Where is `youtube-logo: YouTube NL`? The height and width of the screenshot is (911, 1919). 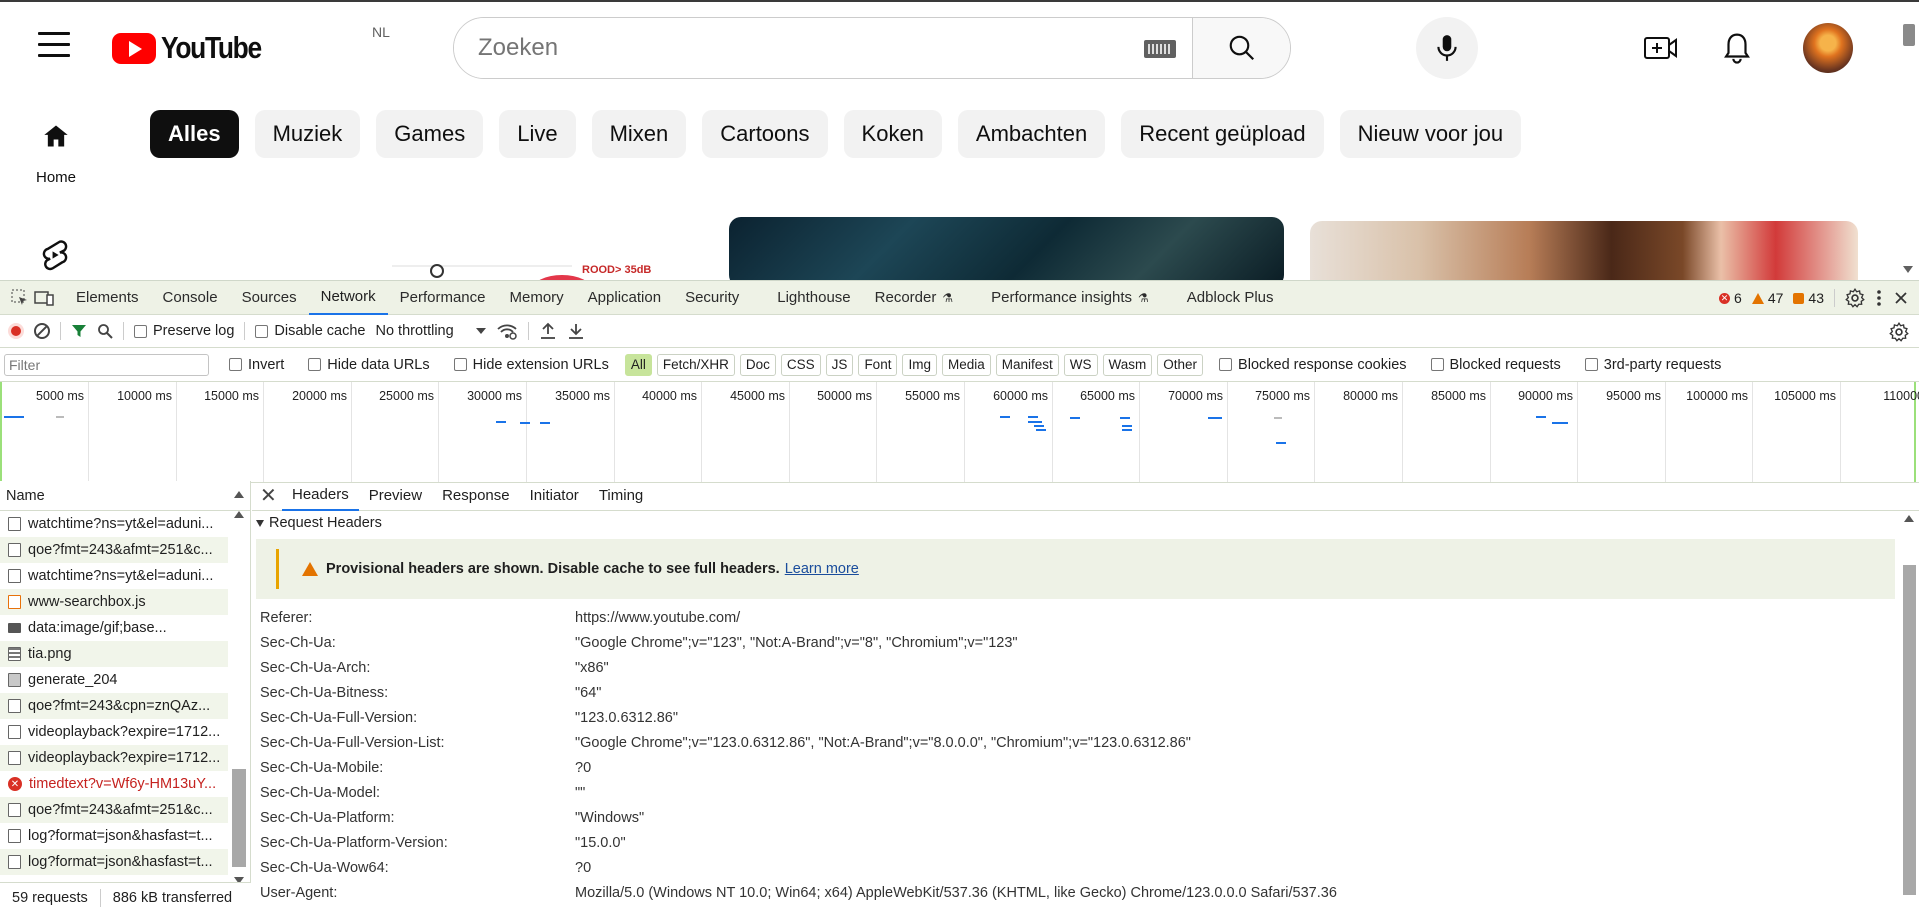
youtube-logo: YouTube NL is located at coordinates (251, 45).